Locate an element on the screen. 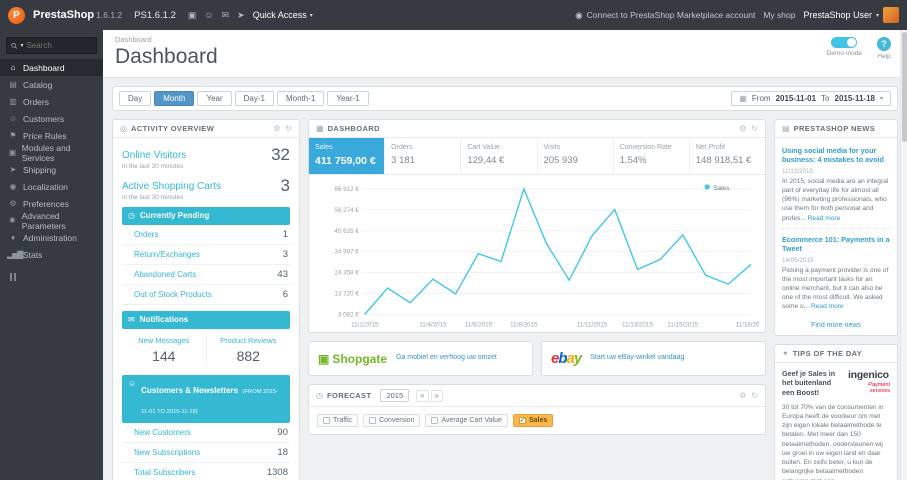  sidebar-item-price-rules: ⚑ Price Rules is located at coordinates (51, 135).